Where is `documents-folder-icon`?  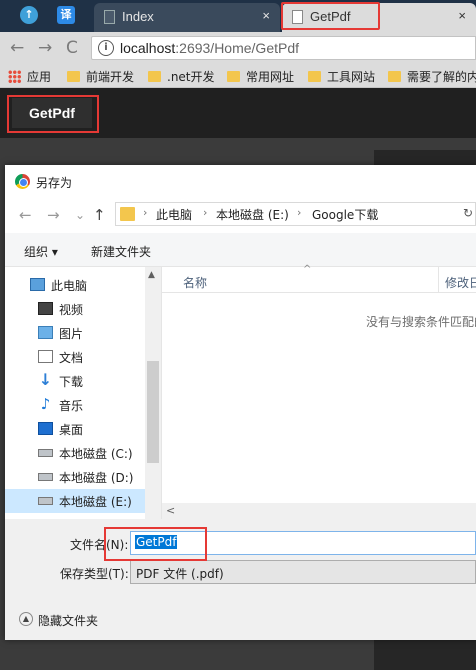
documents-folder-icon is located at coordinates (45, 356).